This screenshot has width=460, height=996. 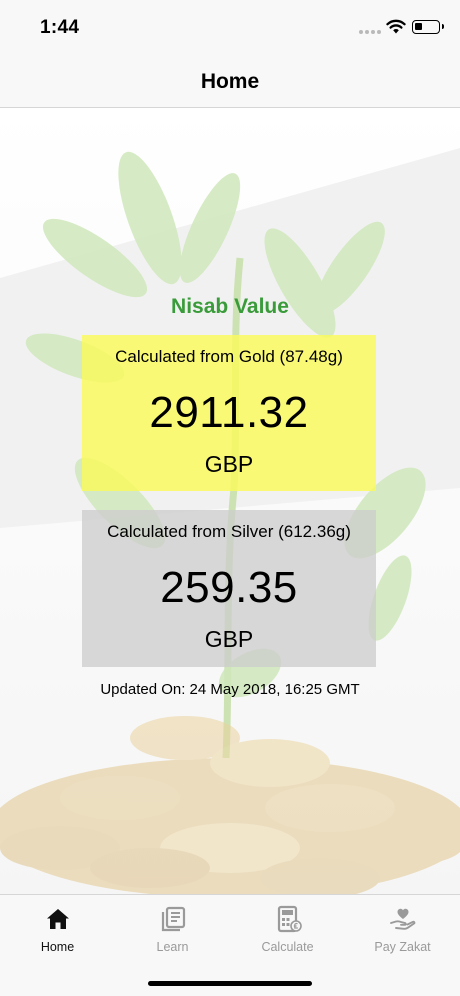 I want to click on tab-pay-zakat-label: Pay Zakat, so click(x=402, y=947).